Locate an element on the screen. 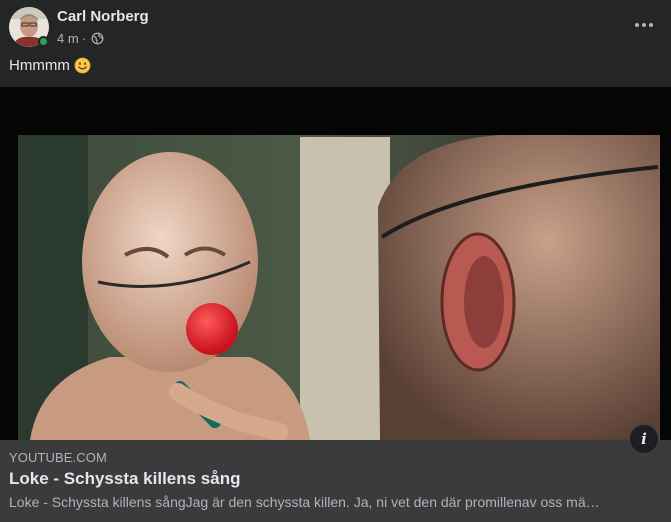 Image resolution: width=671 pixels, height=522 pixels. post-message: Hmmmm is located at coordinates (50, 65).